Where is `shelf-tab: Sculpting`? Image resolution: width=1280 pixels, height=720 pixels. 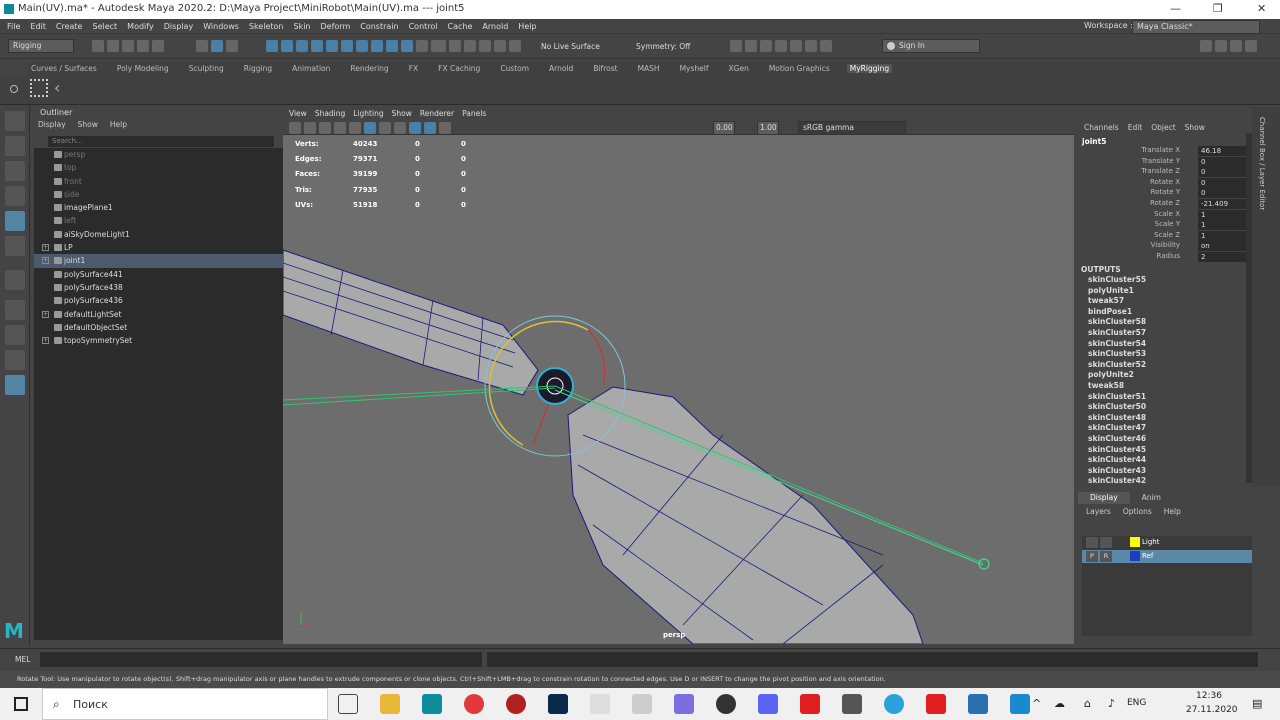 shelf-tab: Sculpting is located at coordinates (206, 68).